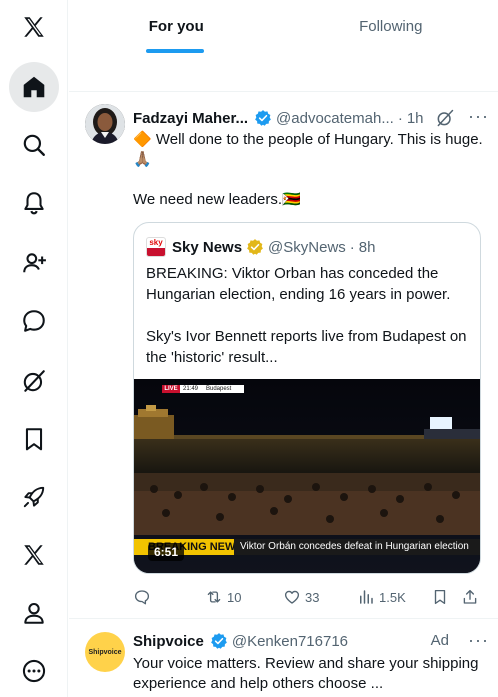 This screenshot has width=498, height=697. What do you see at coordinates (366, 597) in the screenshot?
I see `views-icon` at bounding box center [366, 597].